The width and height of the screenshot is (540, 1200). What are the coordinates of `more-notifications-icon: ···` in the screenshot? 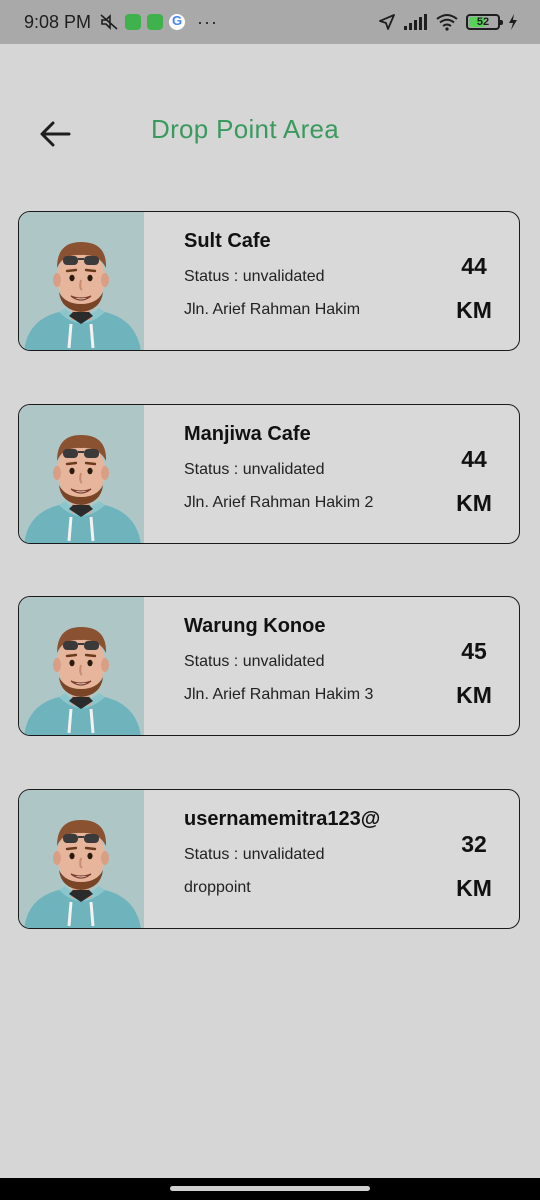 It's located at (208, 21).